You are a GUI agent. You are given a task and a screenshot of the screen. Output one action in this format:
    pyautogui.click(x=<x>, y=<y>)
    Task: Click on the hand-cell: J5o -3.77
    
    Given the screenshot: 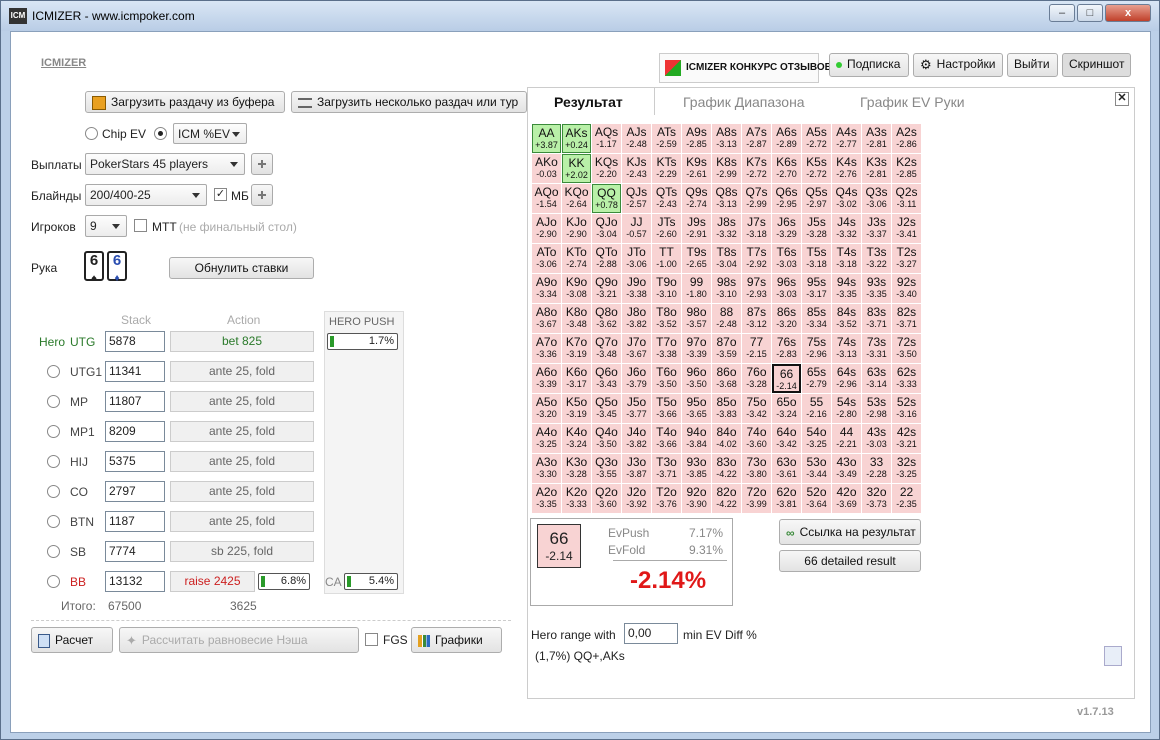 What is the action you would take?
    pyautogui.click(x=636, y=408)
    